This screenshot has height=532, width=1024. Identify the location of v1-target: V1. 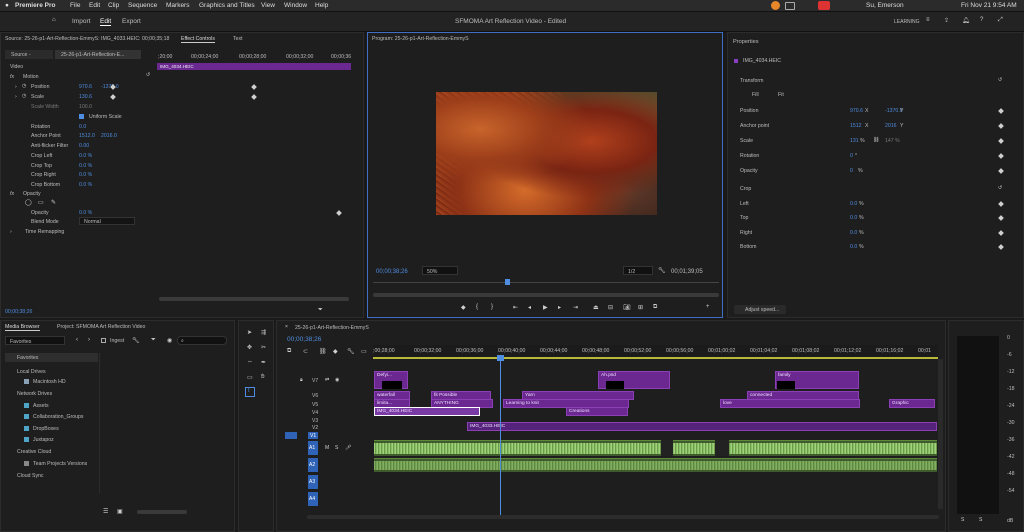
(313, 435).